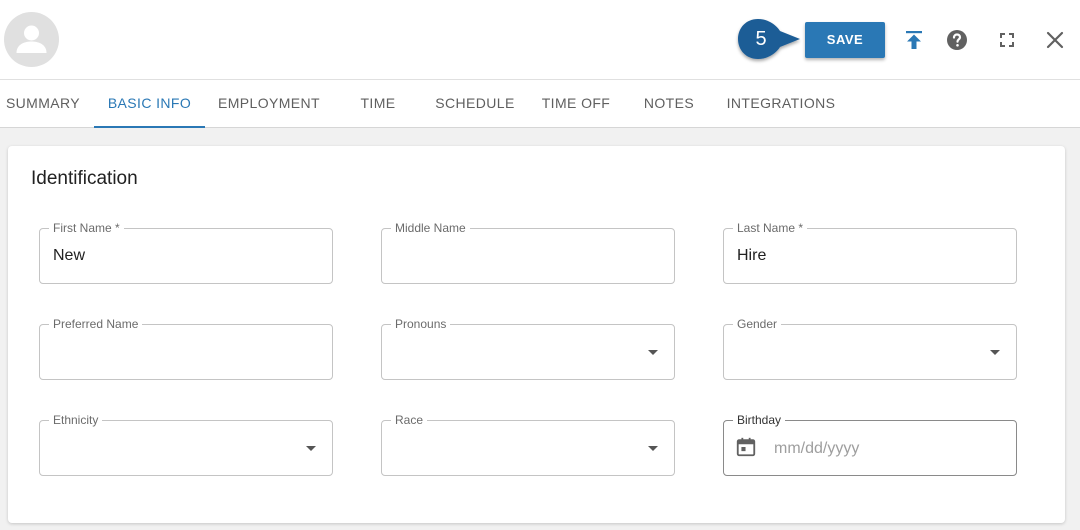 This screenshot has height=530, width=1080. Describe the element at coordinates (870, 348) in the screenshot. I see `gender-select: Gender` at that location.